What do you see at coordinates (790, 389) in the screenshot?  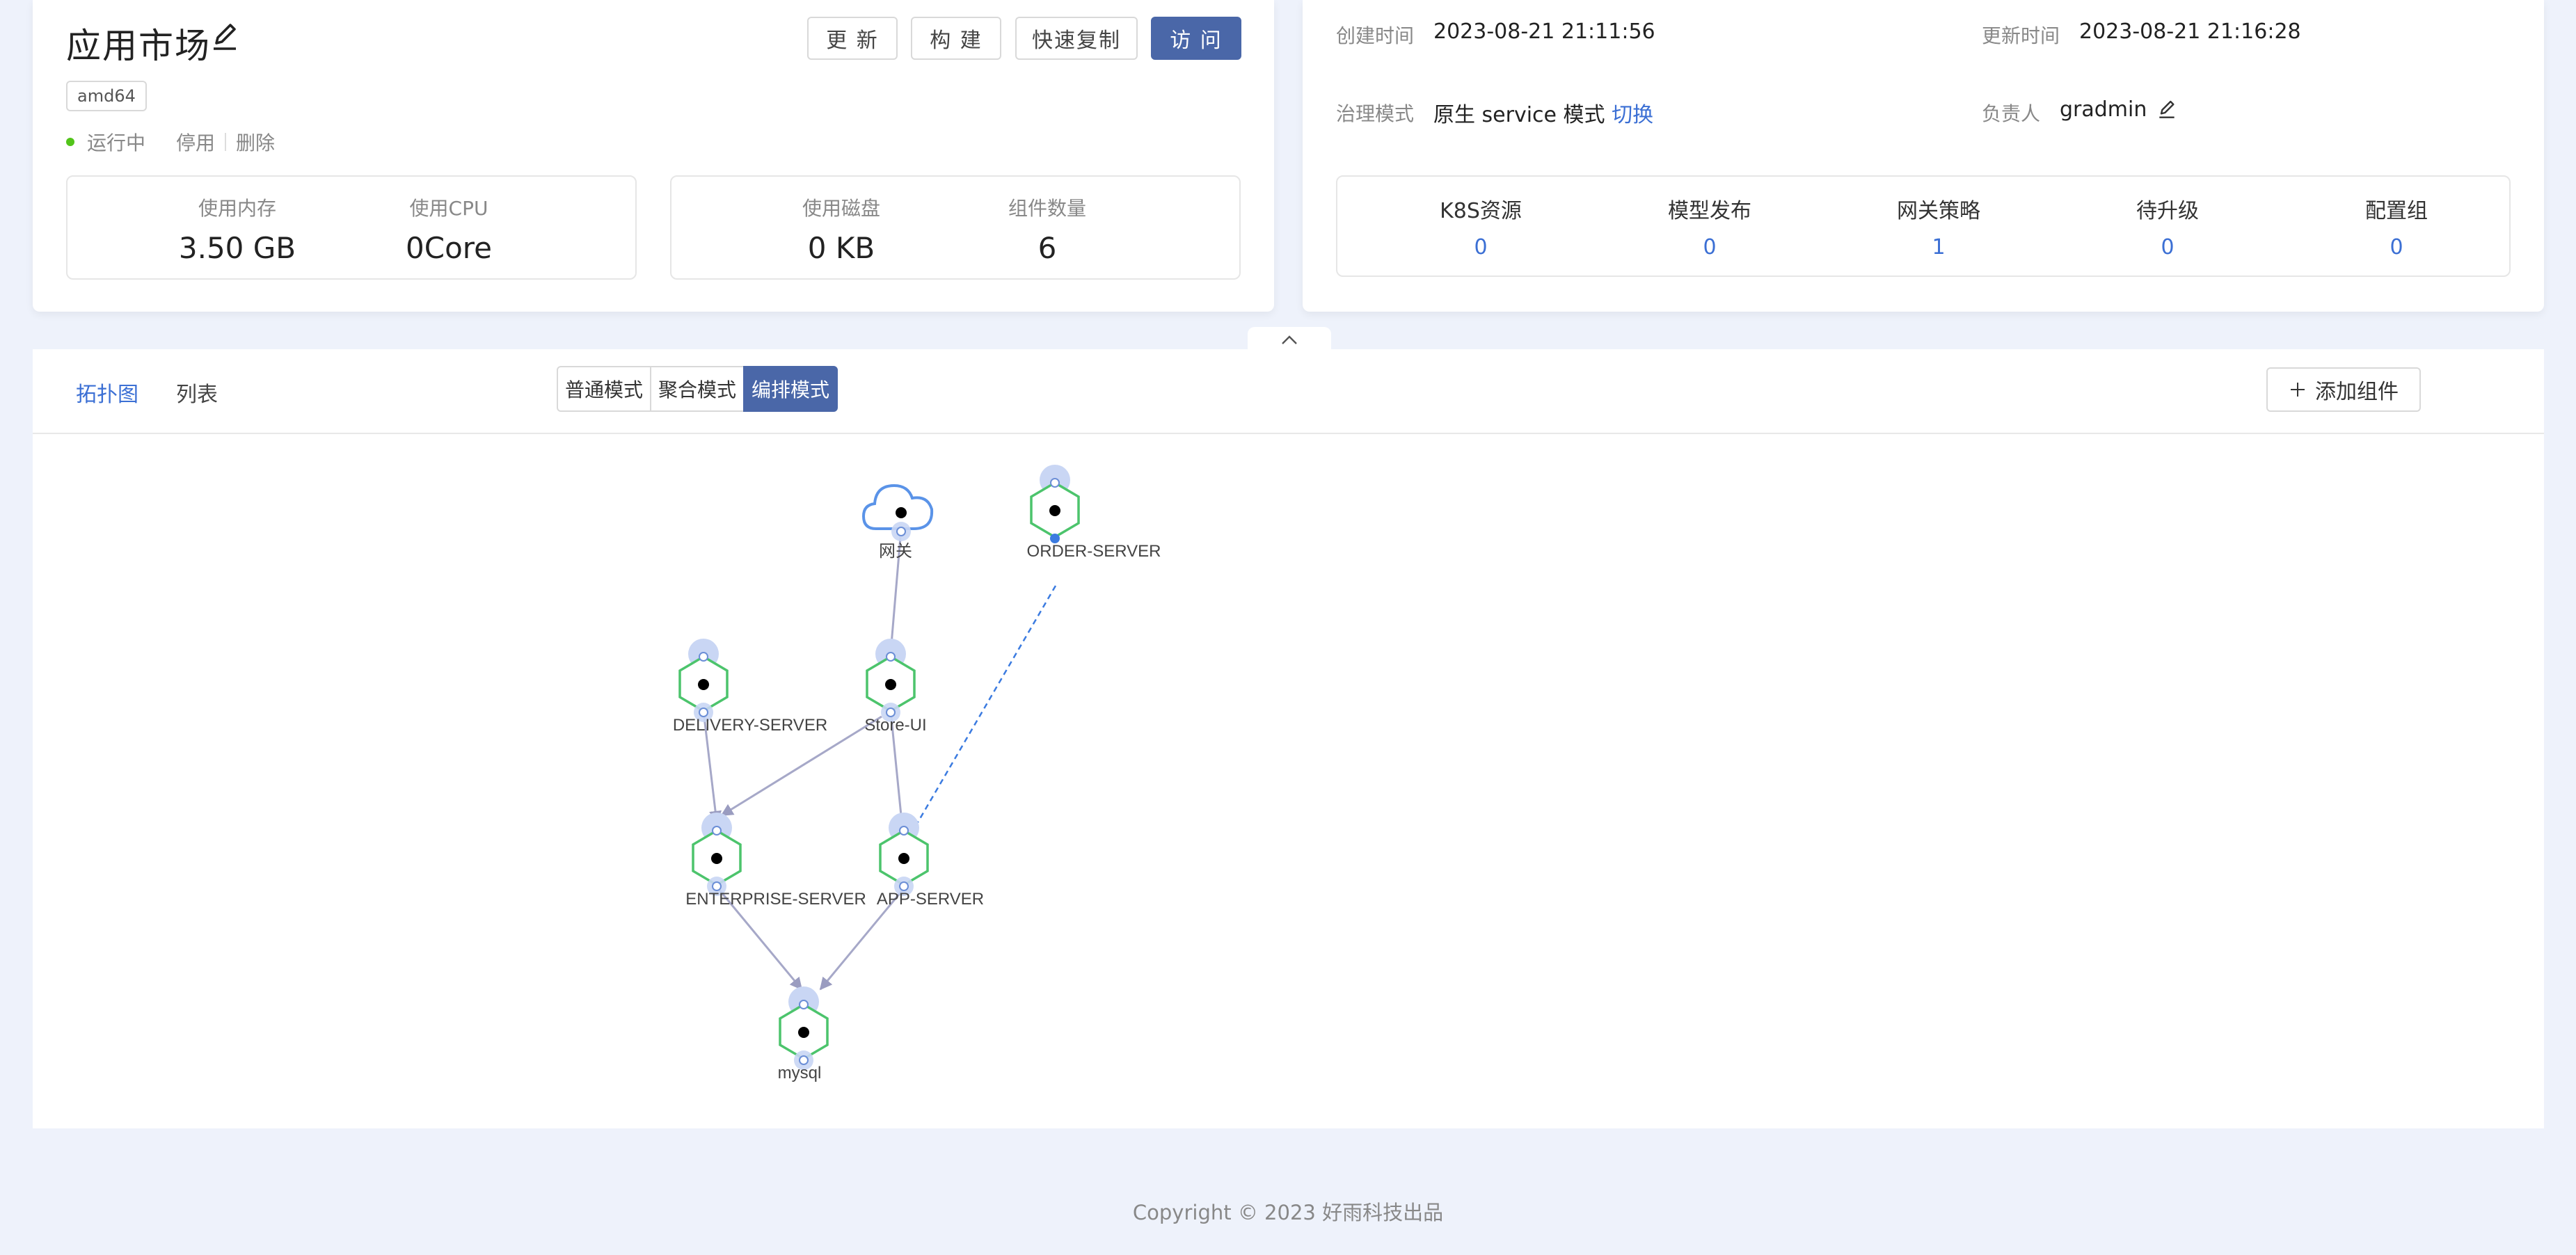 I see `mode-orchestrate-button: 编排模式` at bounding box center [790, 389].